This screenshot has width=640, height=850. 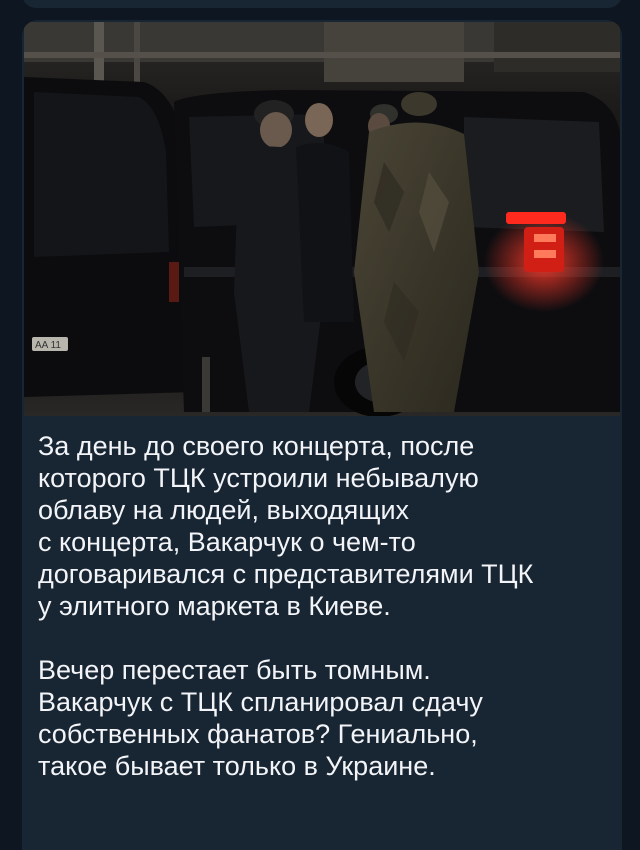 I want to click on previous-message-bubble, so click(x=322, y=4).